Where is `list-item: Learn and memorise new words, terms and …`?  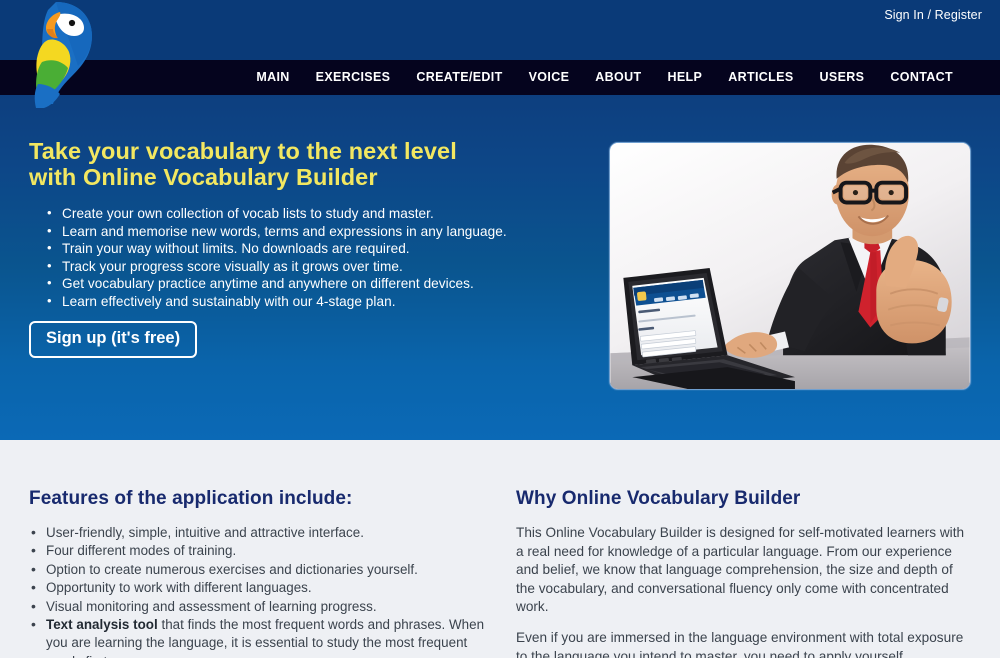 list-item: Learn and memorise new words, terms and … is located at coordinates (296, 231).